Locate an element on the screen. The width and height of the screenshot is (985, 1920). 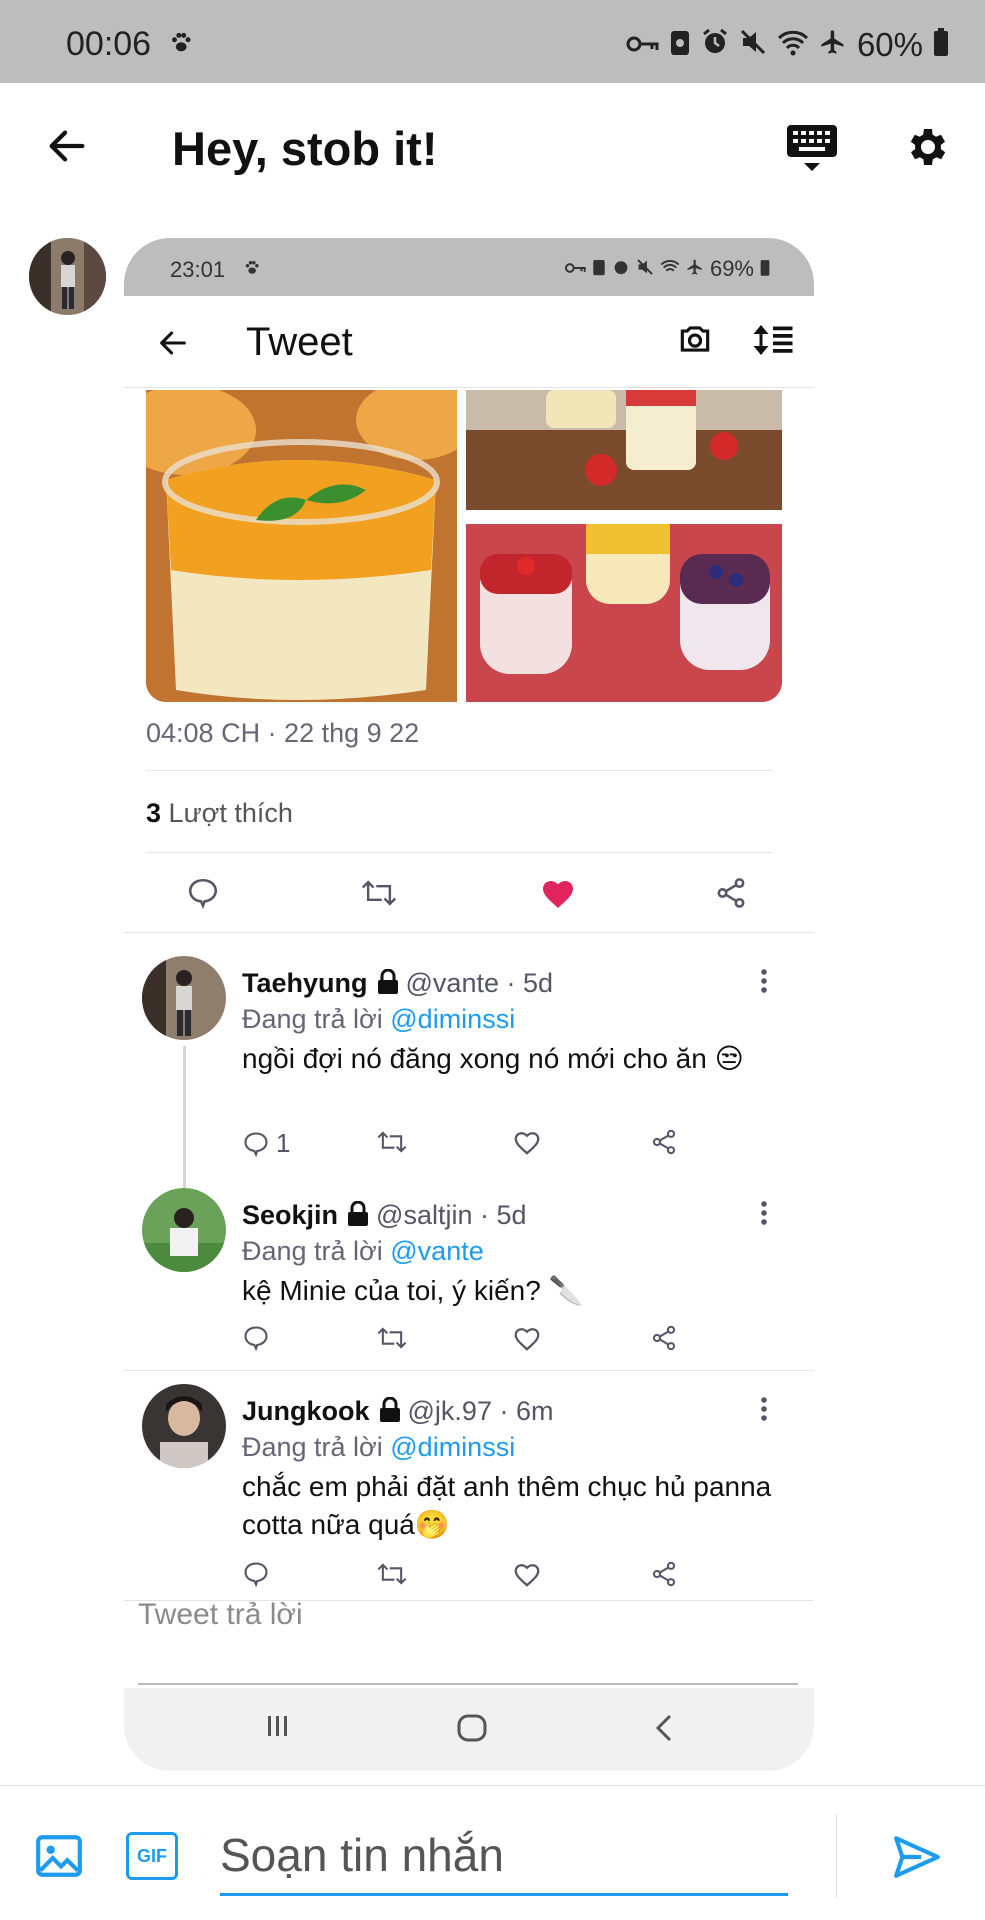
status-time: 00:06 is located at coordinates (109, 44).